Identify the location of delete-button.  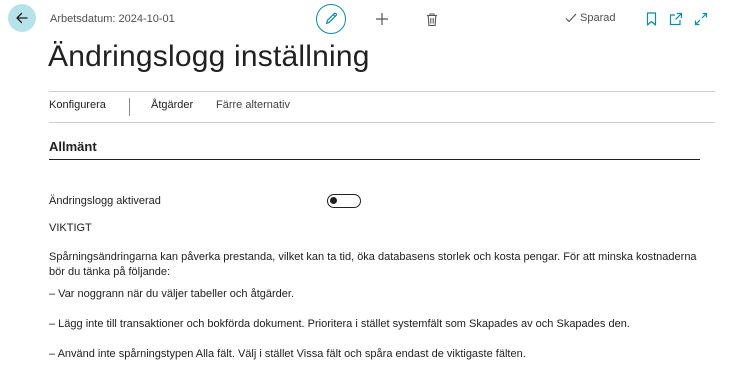
(432, 19).